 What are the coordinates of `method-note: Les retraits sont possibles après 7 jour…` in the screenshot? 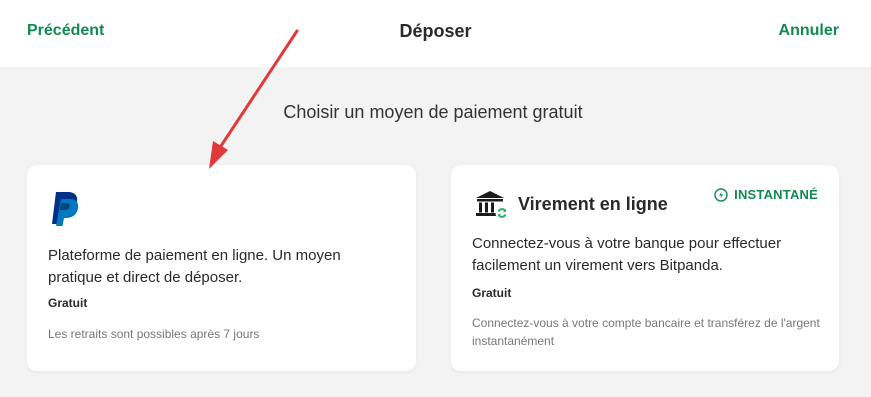 It's located at (154, 334).